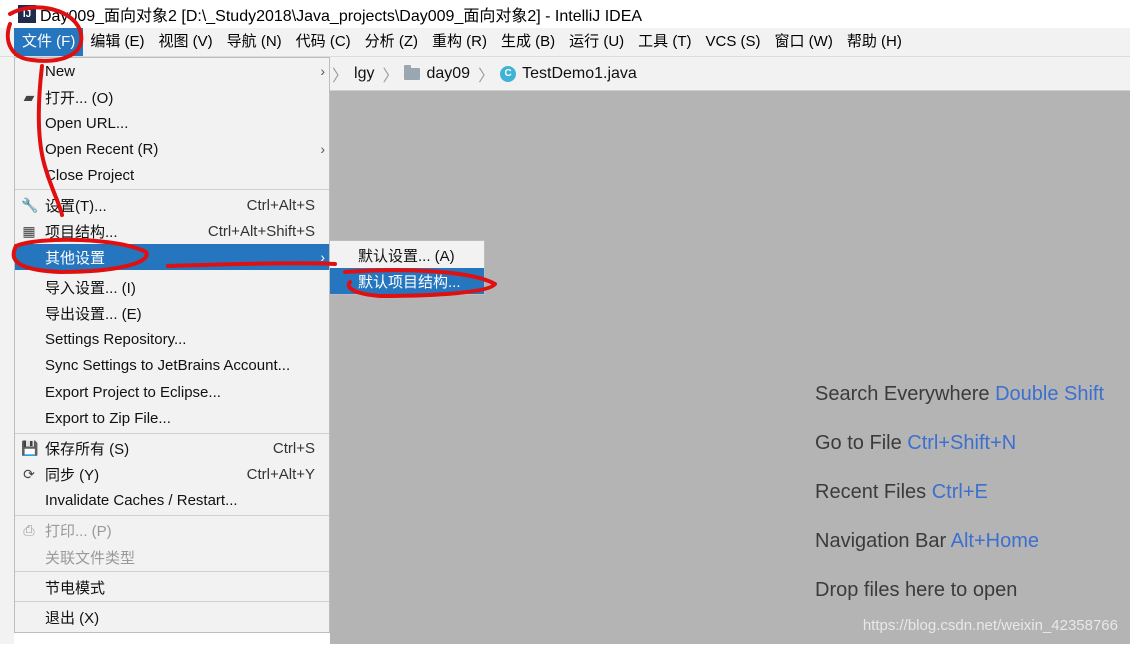  I want to click on menu-item-open: ▰ 打开... (O), so click(172, 97).